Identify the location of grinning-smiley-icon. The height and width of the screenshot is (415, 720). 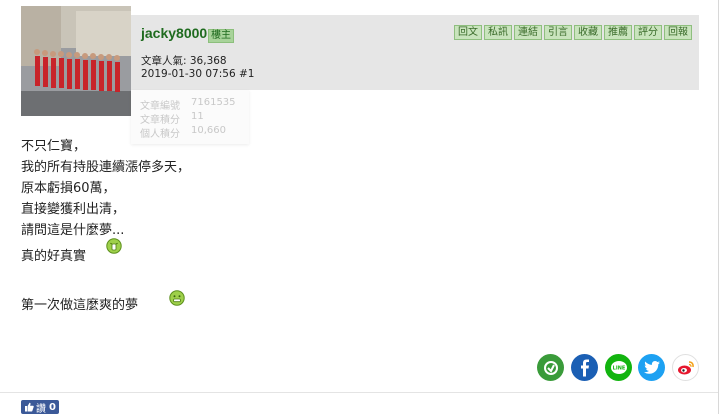
(177, 298).